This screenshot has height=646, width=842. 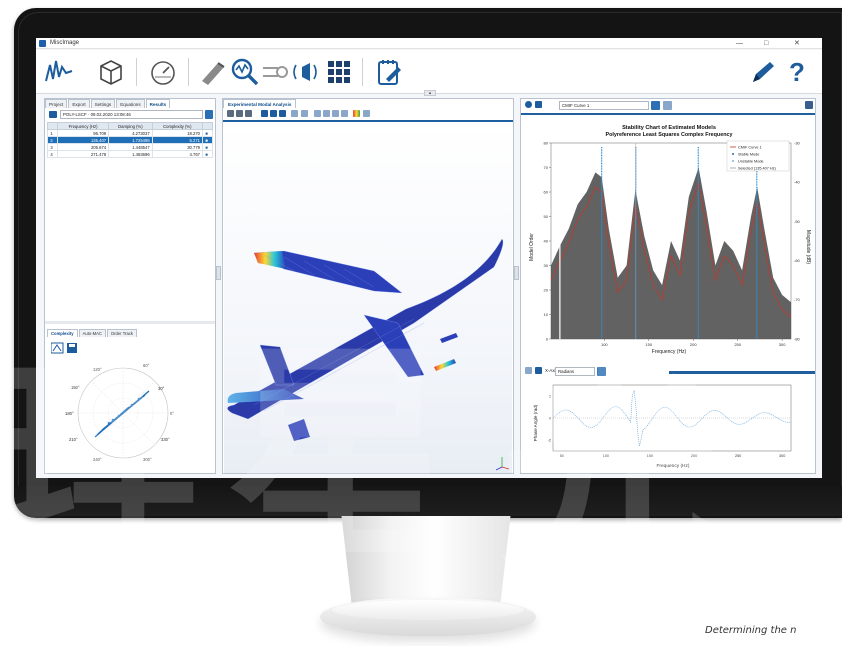 I want to click on analysis-button, so click(x=245, y=72).